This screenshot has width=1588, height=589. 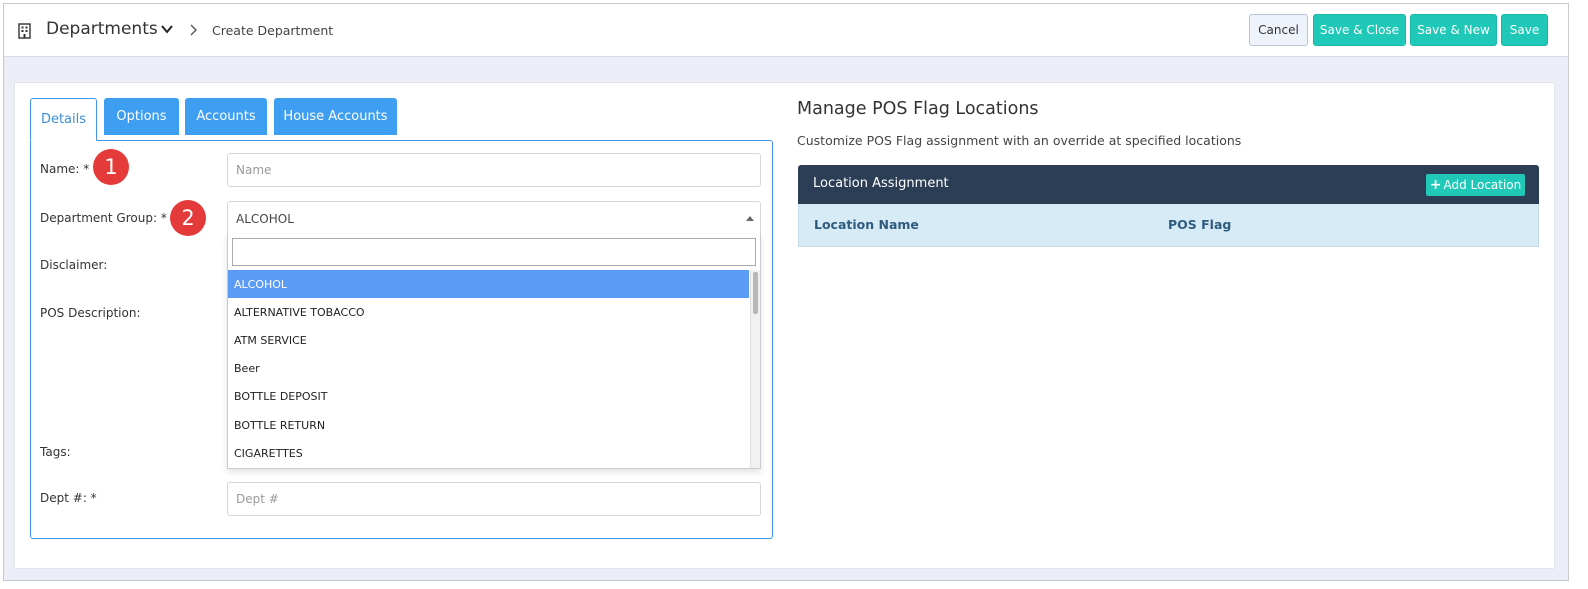 I want to click on step-badge-2: 2, so click(x=188, y=218).